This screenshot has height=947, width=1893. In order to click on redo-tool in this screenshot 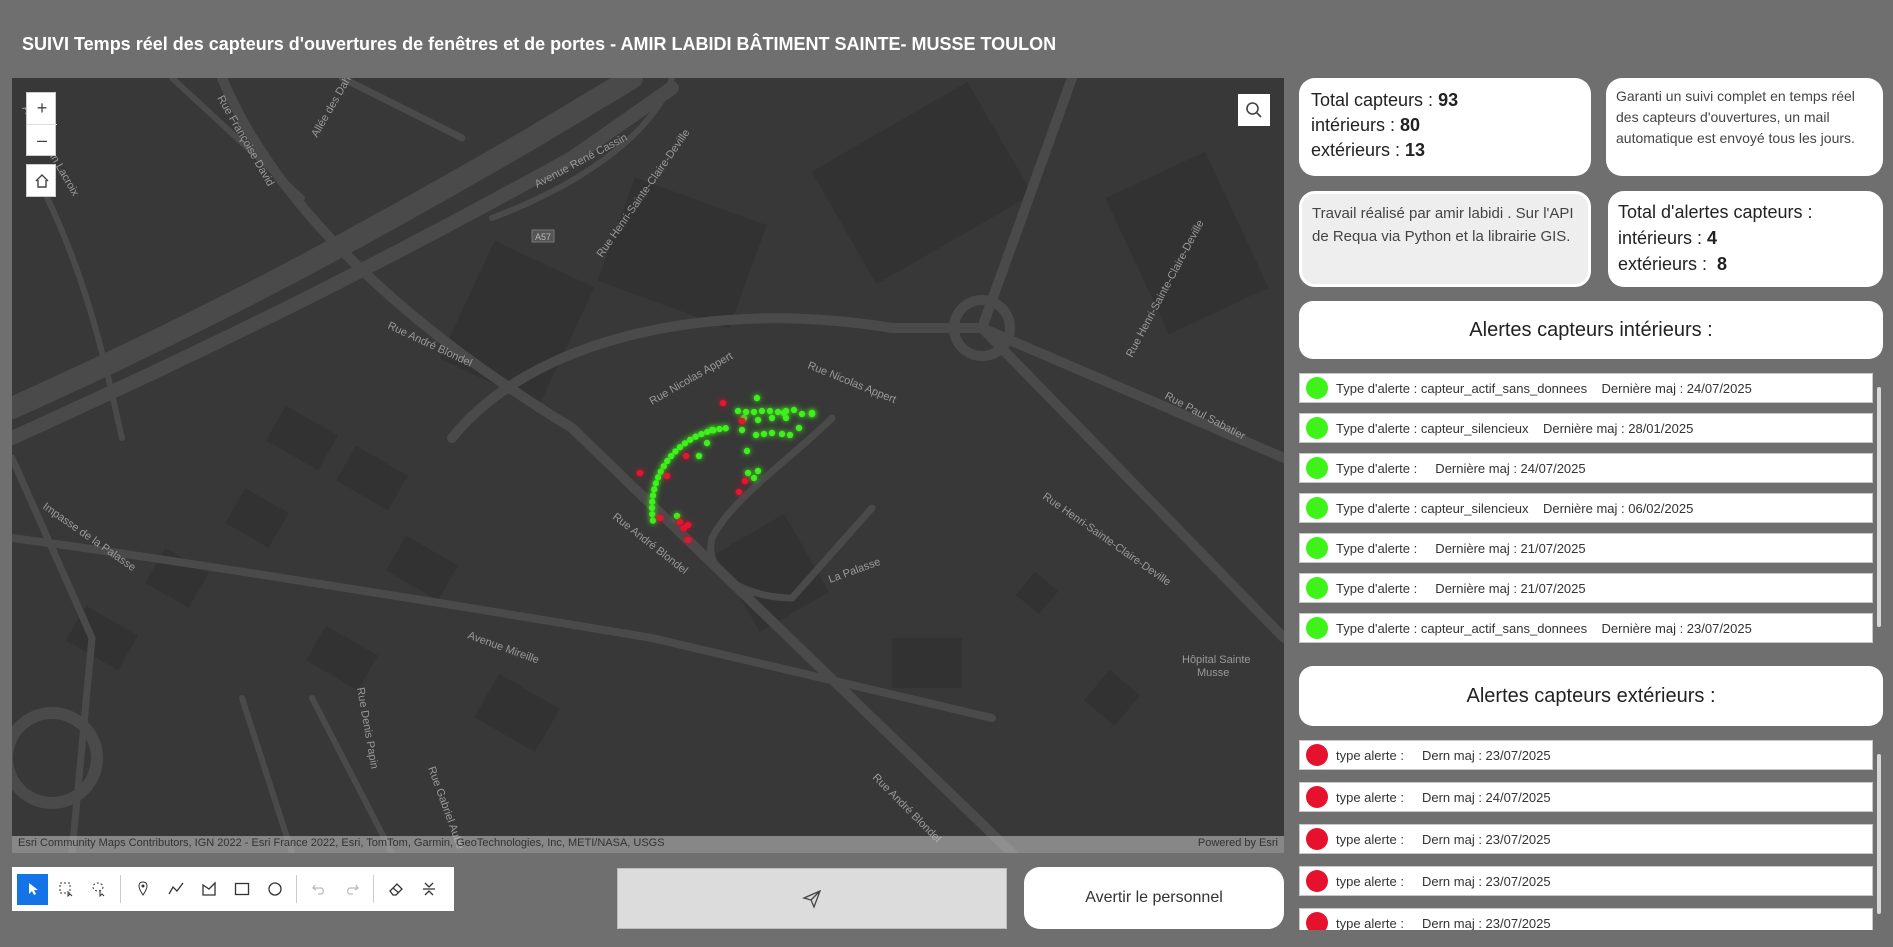, I will do `click(351, 889)`.